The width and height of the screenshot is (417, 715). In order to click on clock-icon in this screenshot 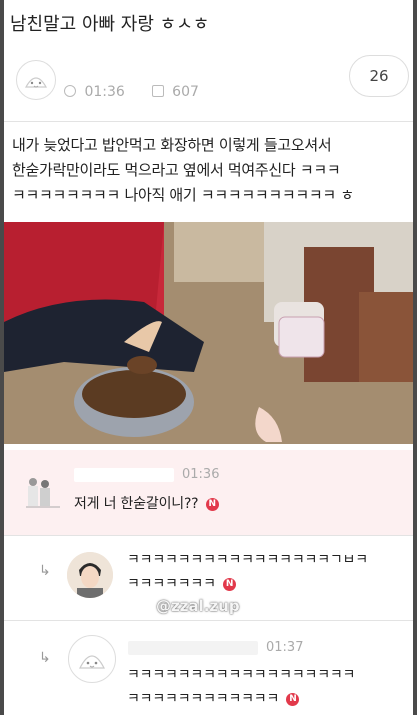, I will do `click(70, 91)`.